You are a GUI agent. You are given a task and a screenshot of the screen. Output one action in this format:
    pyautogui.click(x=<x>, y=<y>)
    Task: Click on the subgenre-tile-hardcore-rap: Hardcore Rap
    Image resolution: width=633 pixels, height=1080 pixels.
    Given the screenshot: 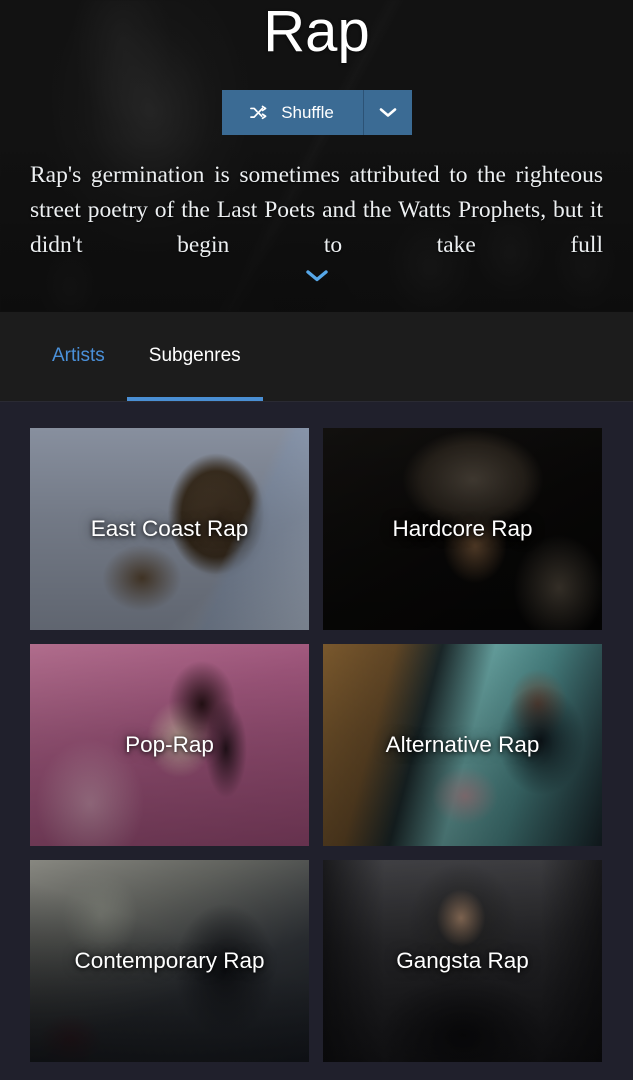 What is the action you would take?
    pyautogui.click(x=462, y=529)
    